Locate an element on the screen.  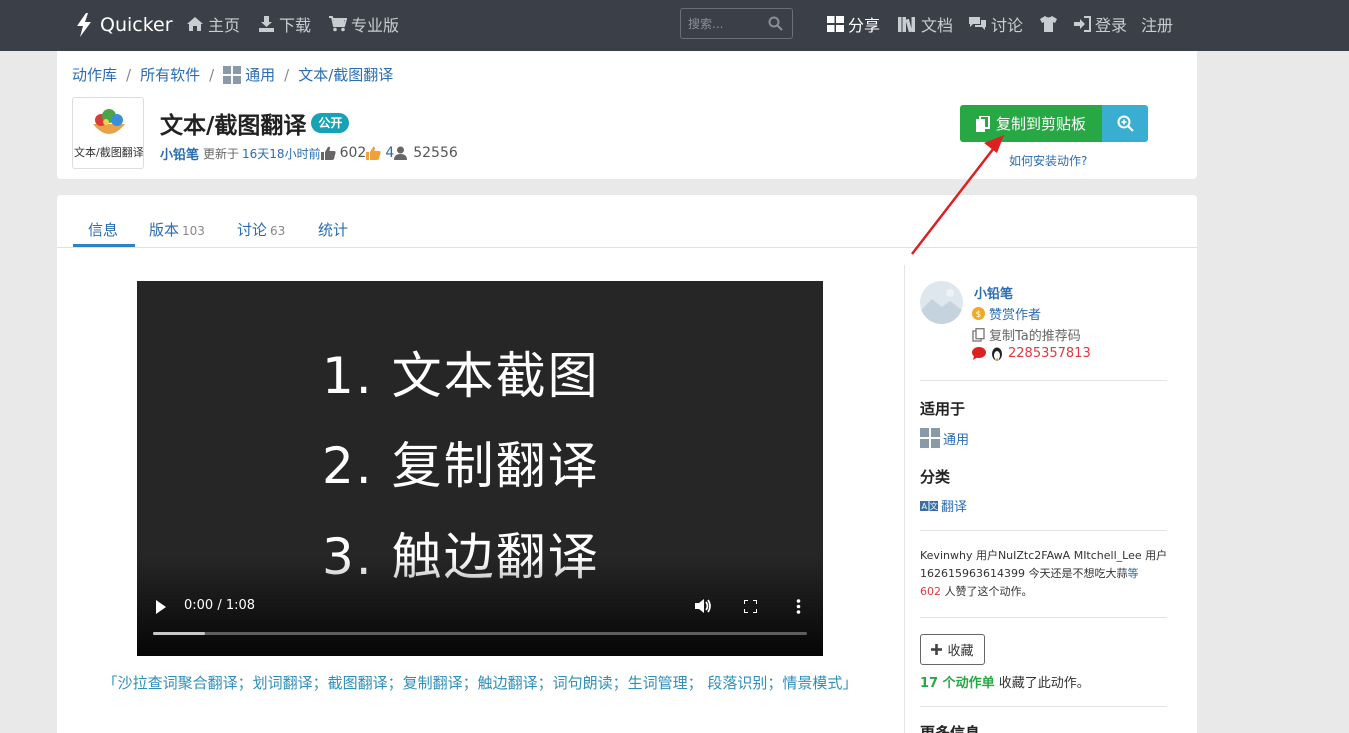
page-title: 文本/截图翻译 公开 is located at coordinates (255, 123).